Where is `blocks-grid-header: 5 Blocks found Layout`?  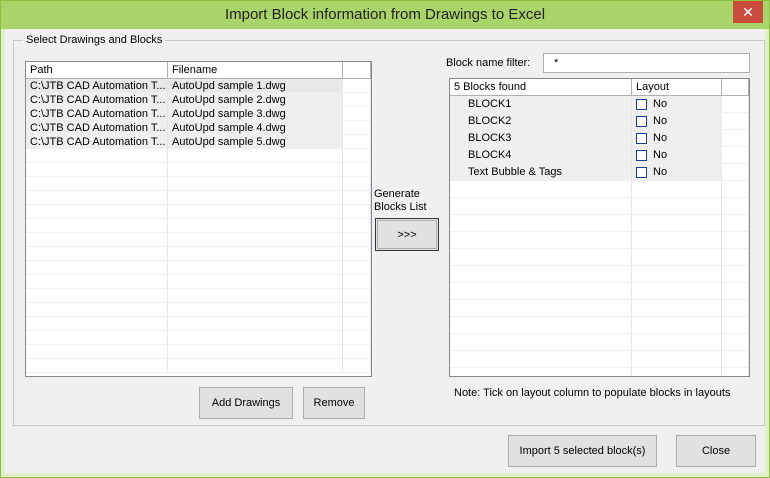
blocks-grid-header: 5 Blocks found Layout is located at coordinates (599, 87).